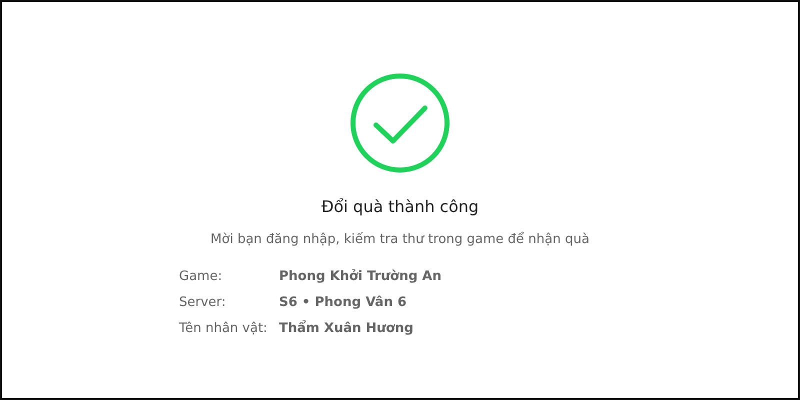 This screenshot has height=400, width=800. I want to click on success-check-icon, so click(400, 123).